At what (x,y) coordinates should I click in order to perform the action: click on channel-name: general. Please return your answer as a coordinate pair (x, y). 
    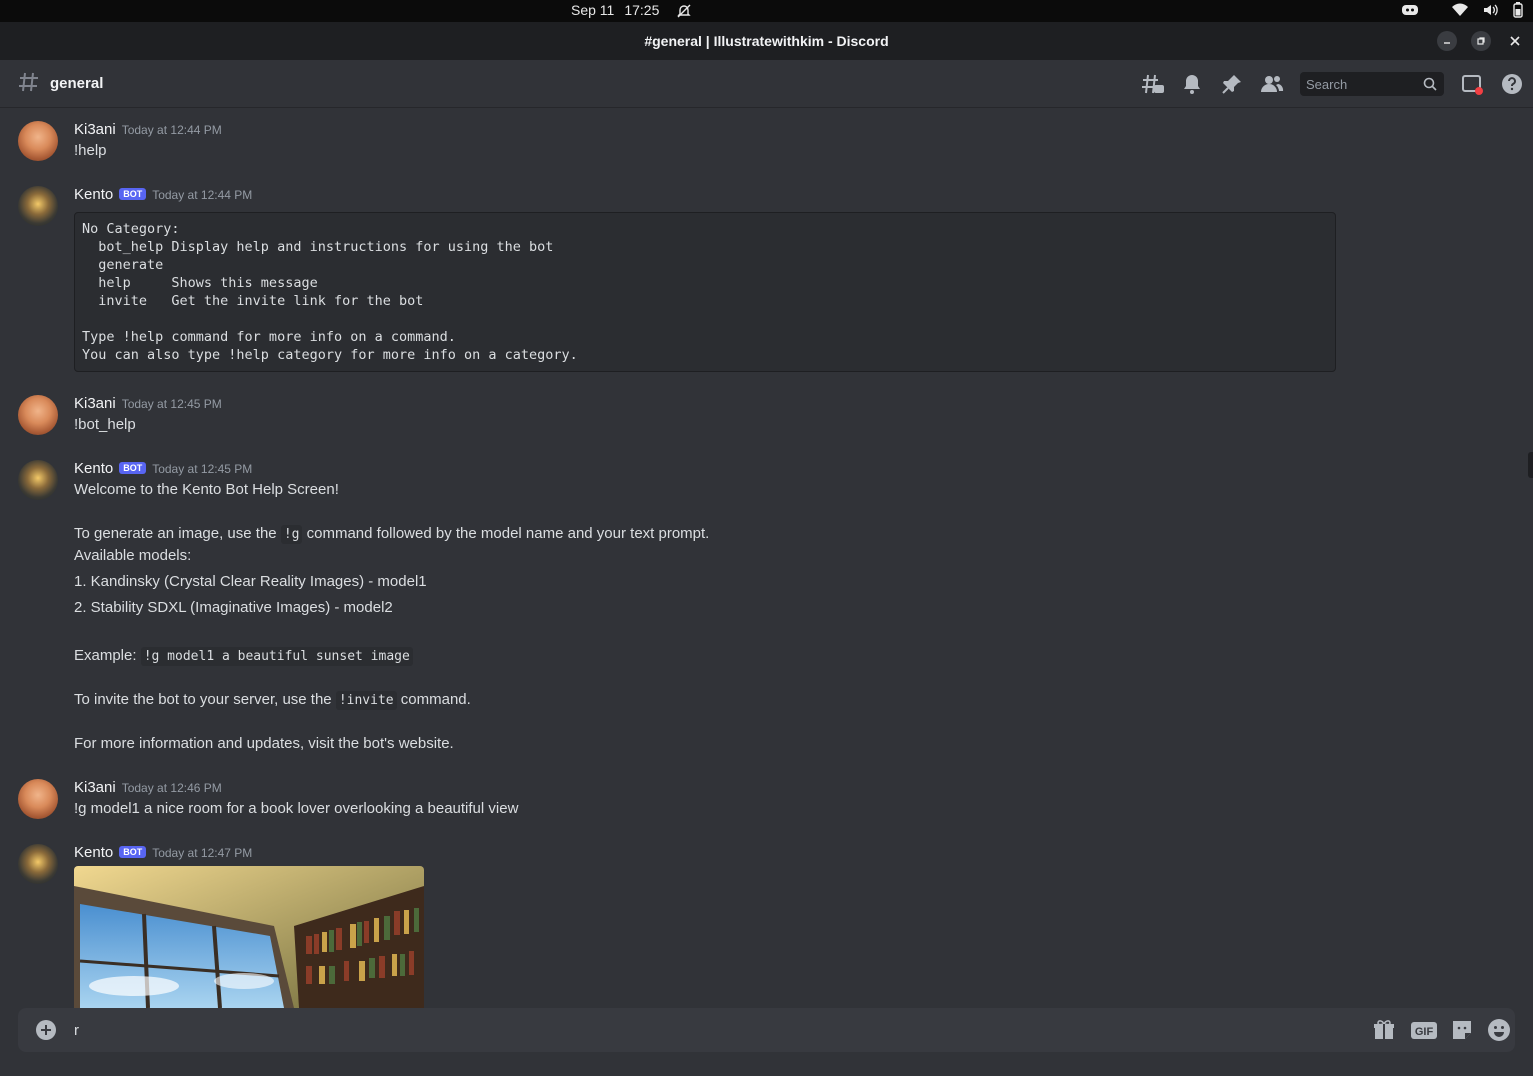
    Looking at the image, I should click on (77, 83).